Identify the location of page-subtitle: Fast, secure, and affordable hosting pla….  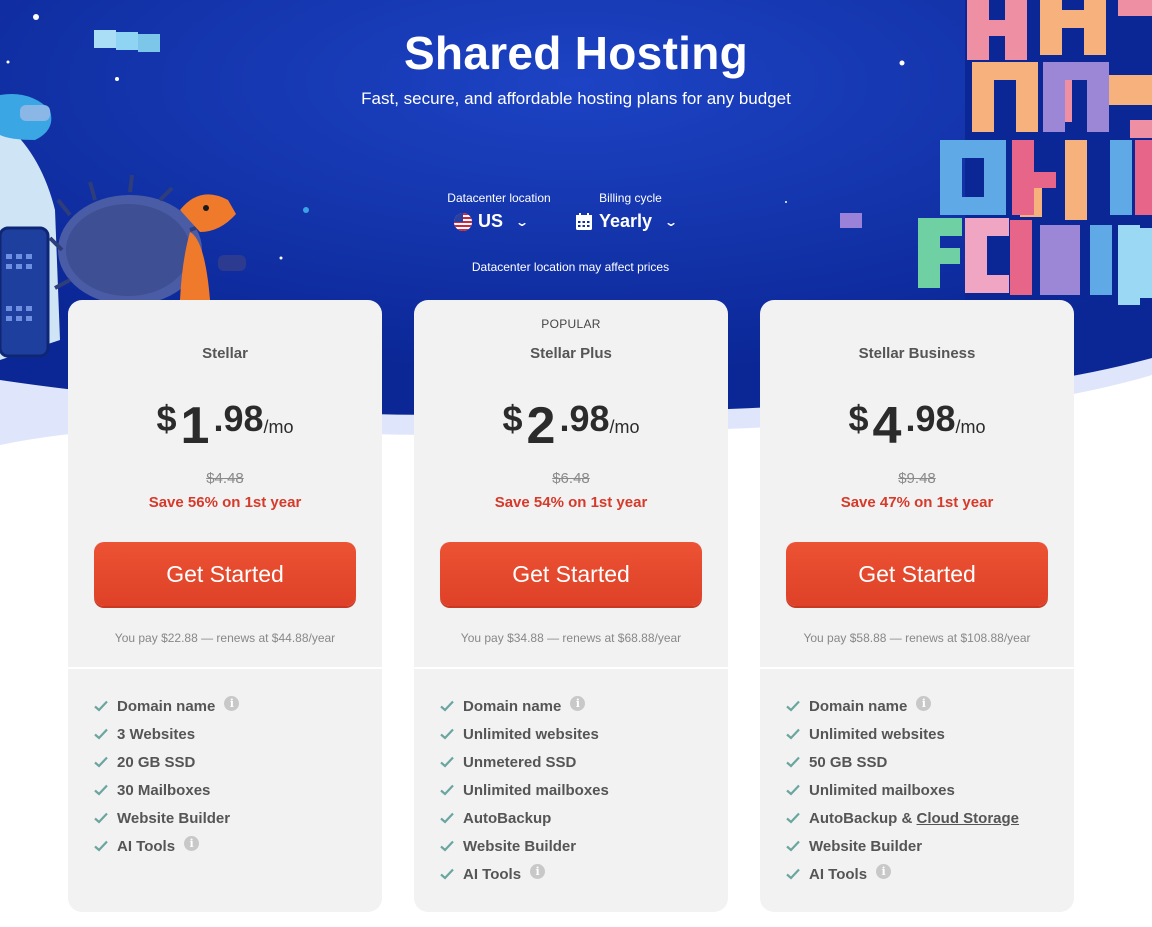
(576, 98).